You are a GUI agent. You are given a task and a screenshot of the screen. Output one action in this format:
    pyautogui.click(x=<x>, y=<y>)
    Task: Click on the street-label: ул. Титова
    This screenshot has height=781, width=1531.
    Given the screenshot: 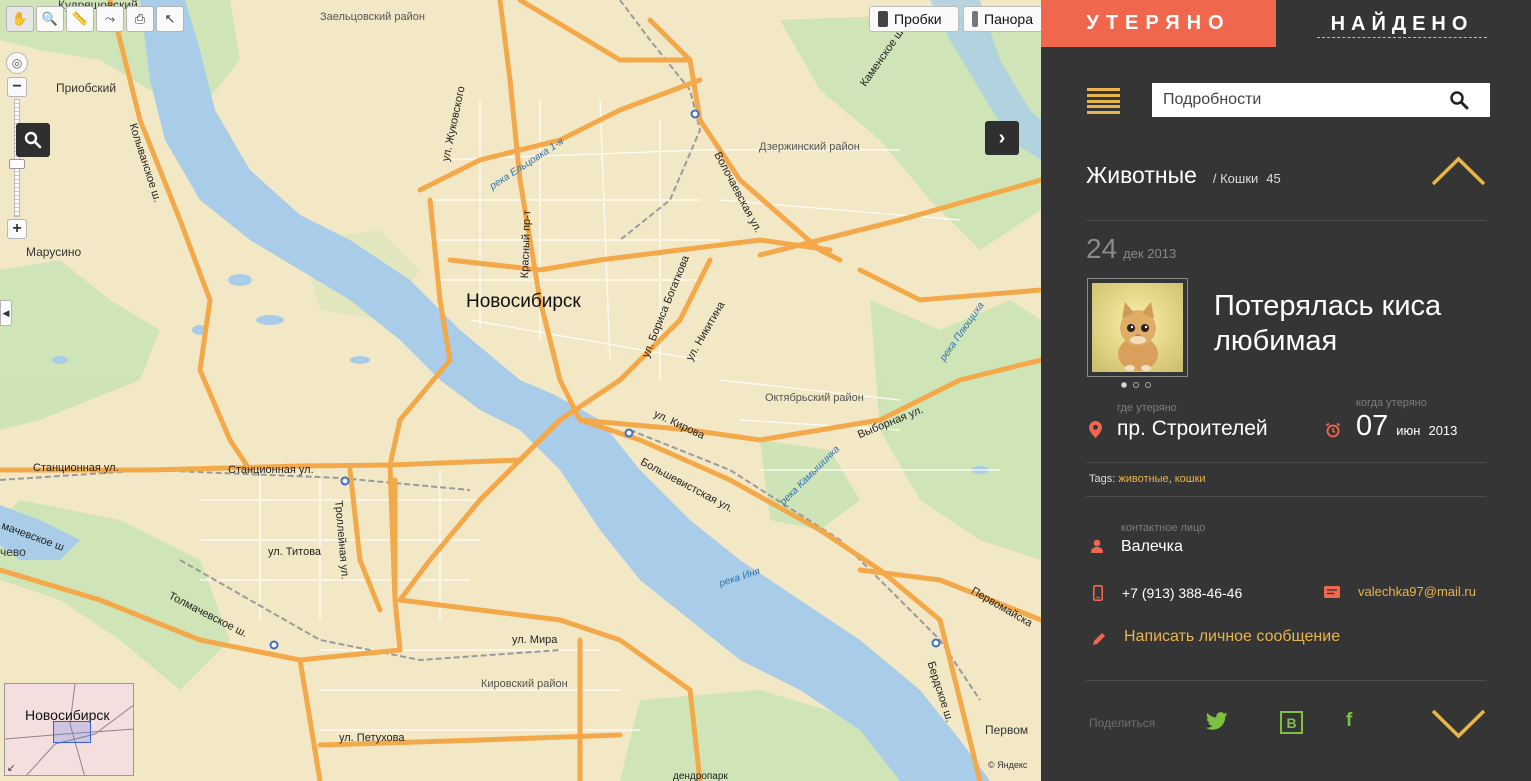 What is the action you would take?
    pyautogui.click(x=295, y=552)
    